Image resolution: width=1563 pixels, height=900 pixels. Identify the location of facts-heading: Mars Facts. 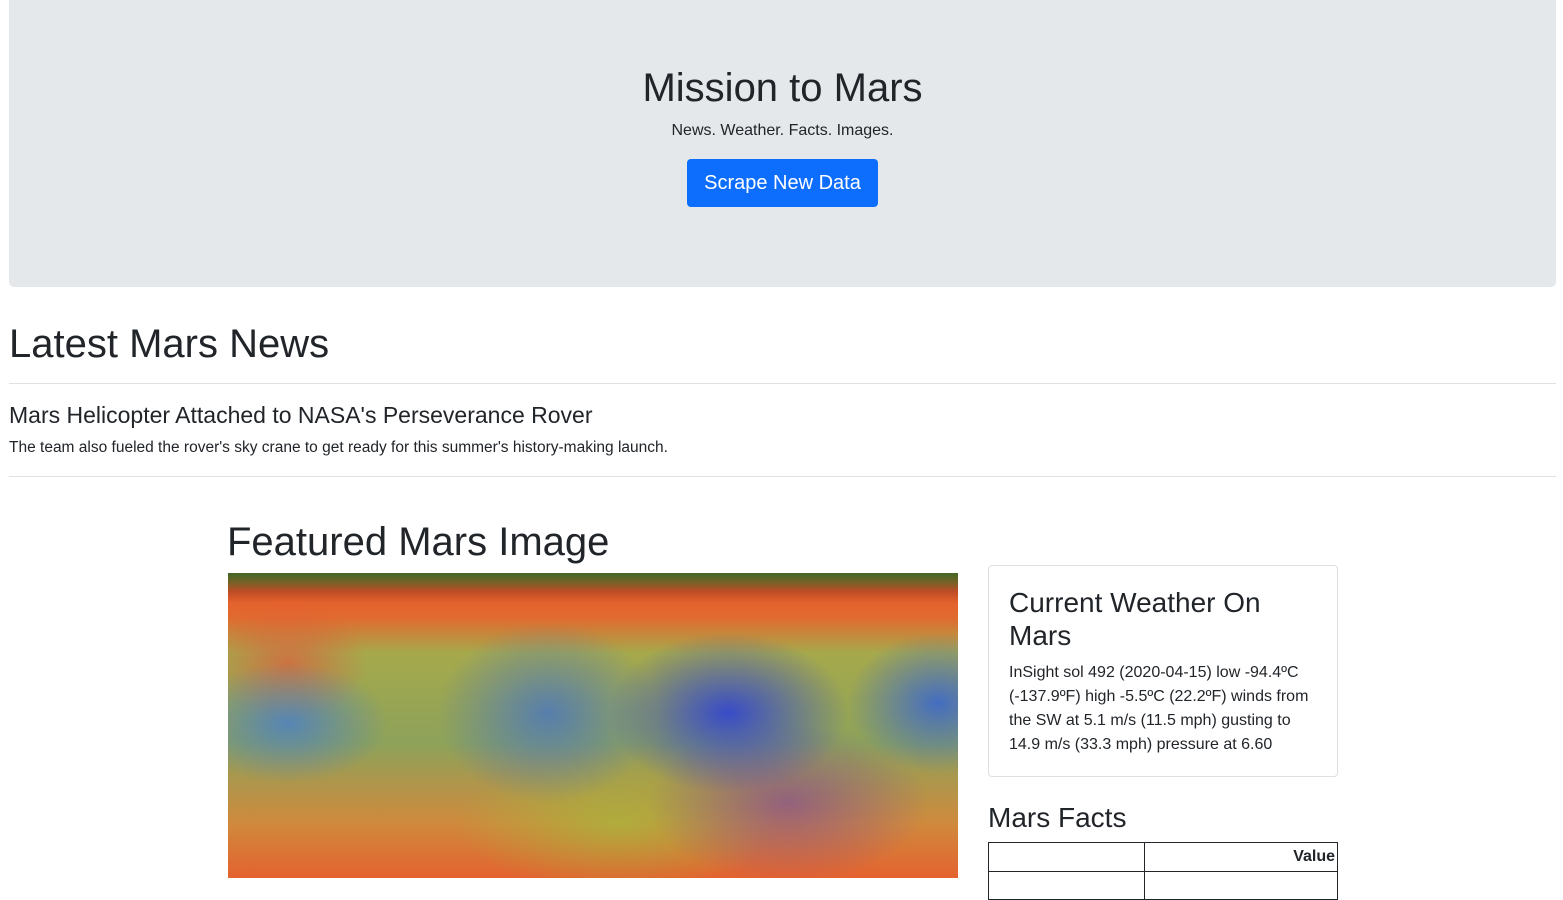
(1057, 817).